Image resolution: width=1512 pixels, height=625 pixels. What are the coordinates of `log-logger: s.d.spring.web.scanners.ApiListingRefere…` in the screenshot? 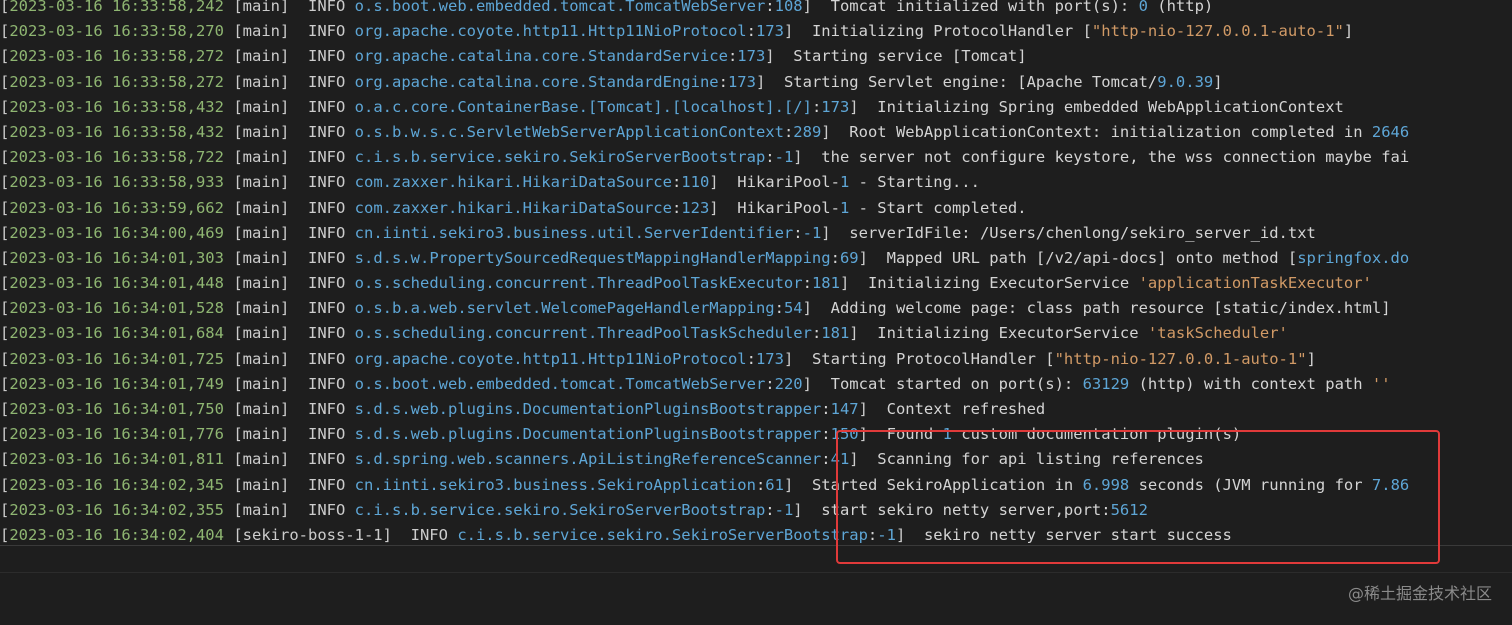 It's located at (588, 459).